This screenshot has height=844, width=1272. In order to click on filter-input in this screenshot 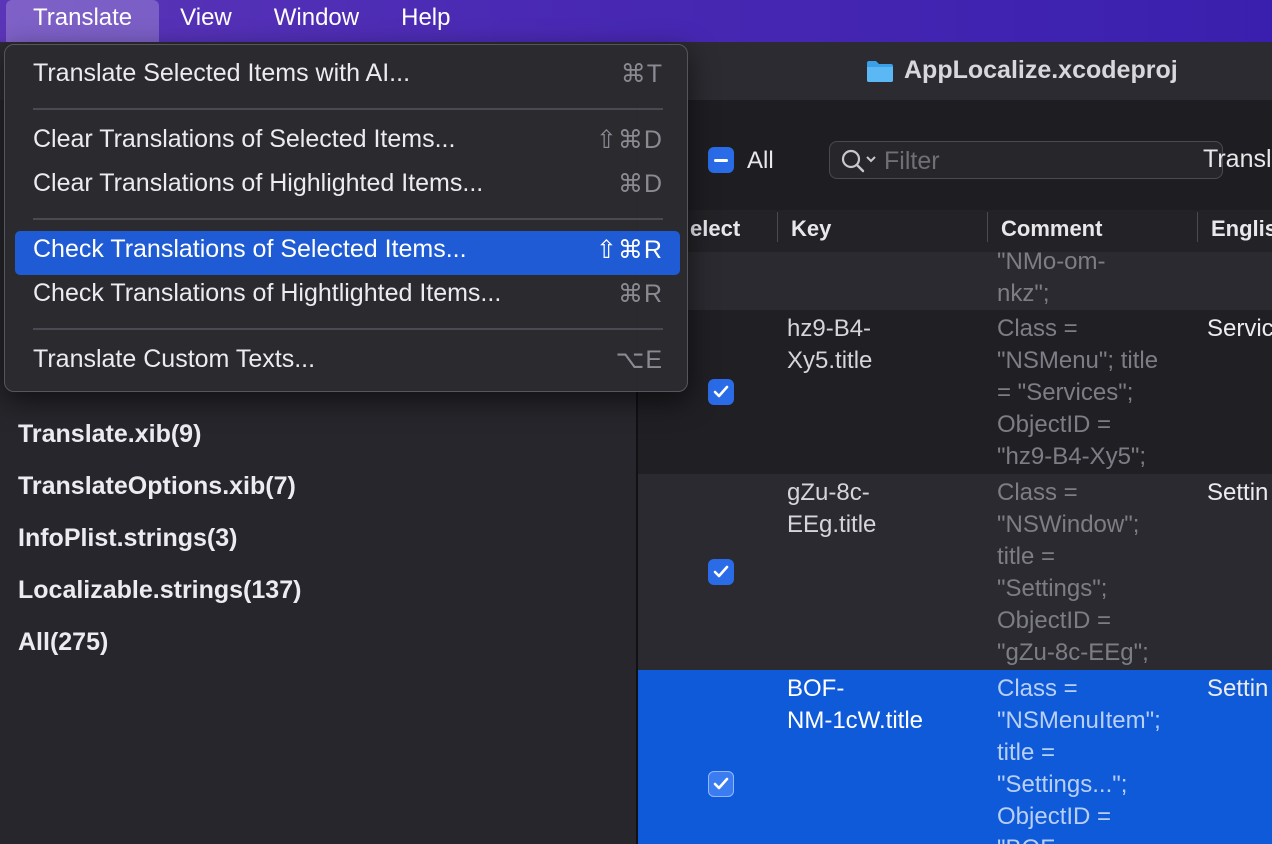, I will do `click(1044, 161)`.